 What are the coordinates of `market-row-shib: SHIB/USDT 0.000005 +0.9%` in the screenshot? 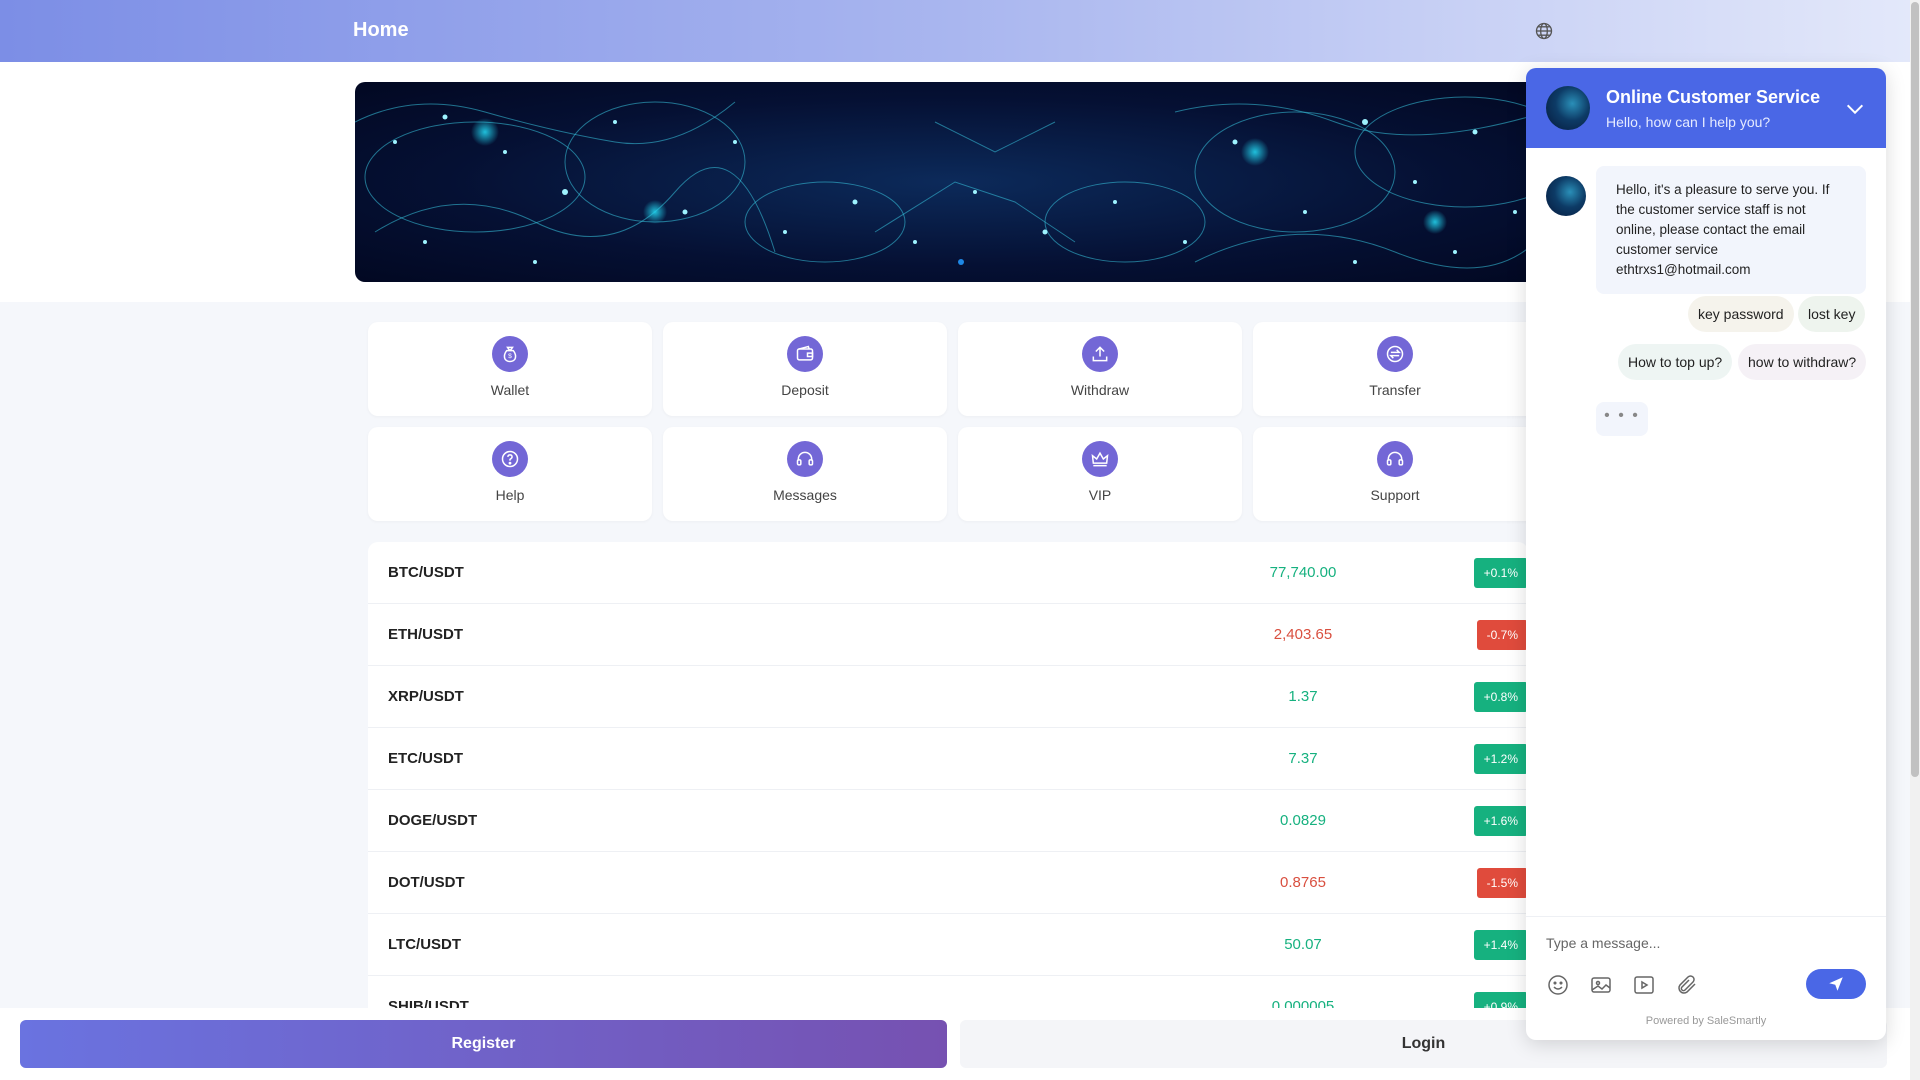 It's located at (948, 994).